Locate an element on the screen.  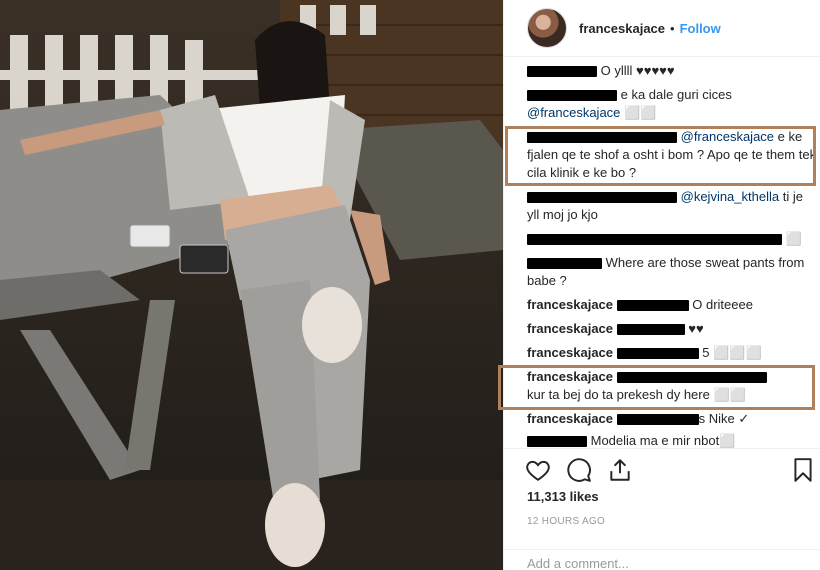
share-icon is located at coordinates (620, 470).